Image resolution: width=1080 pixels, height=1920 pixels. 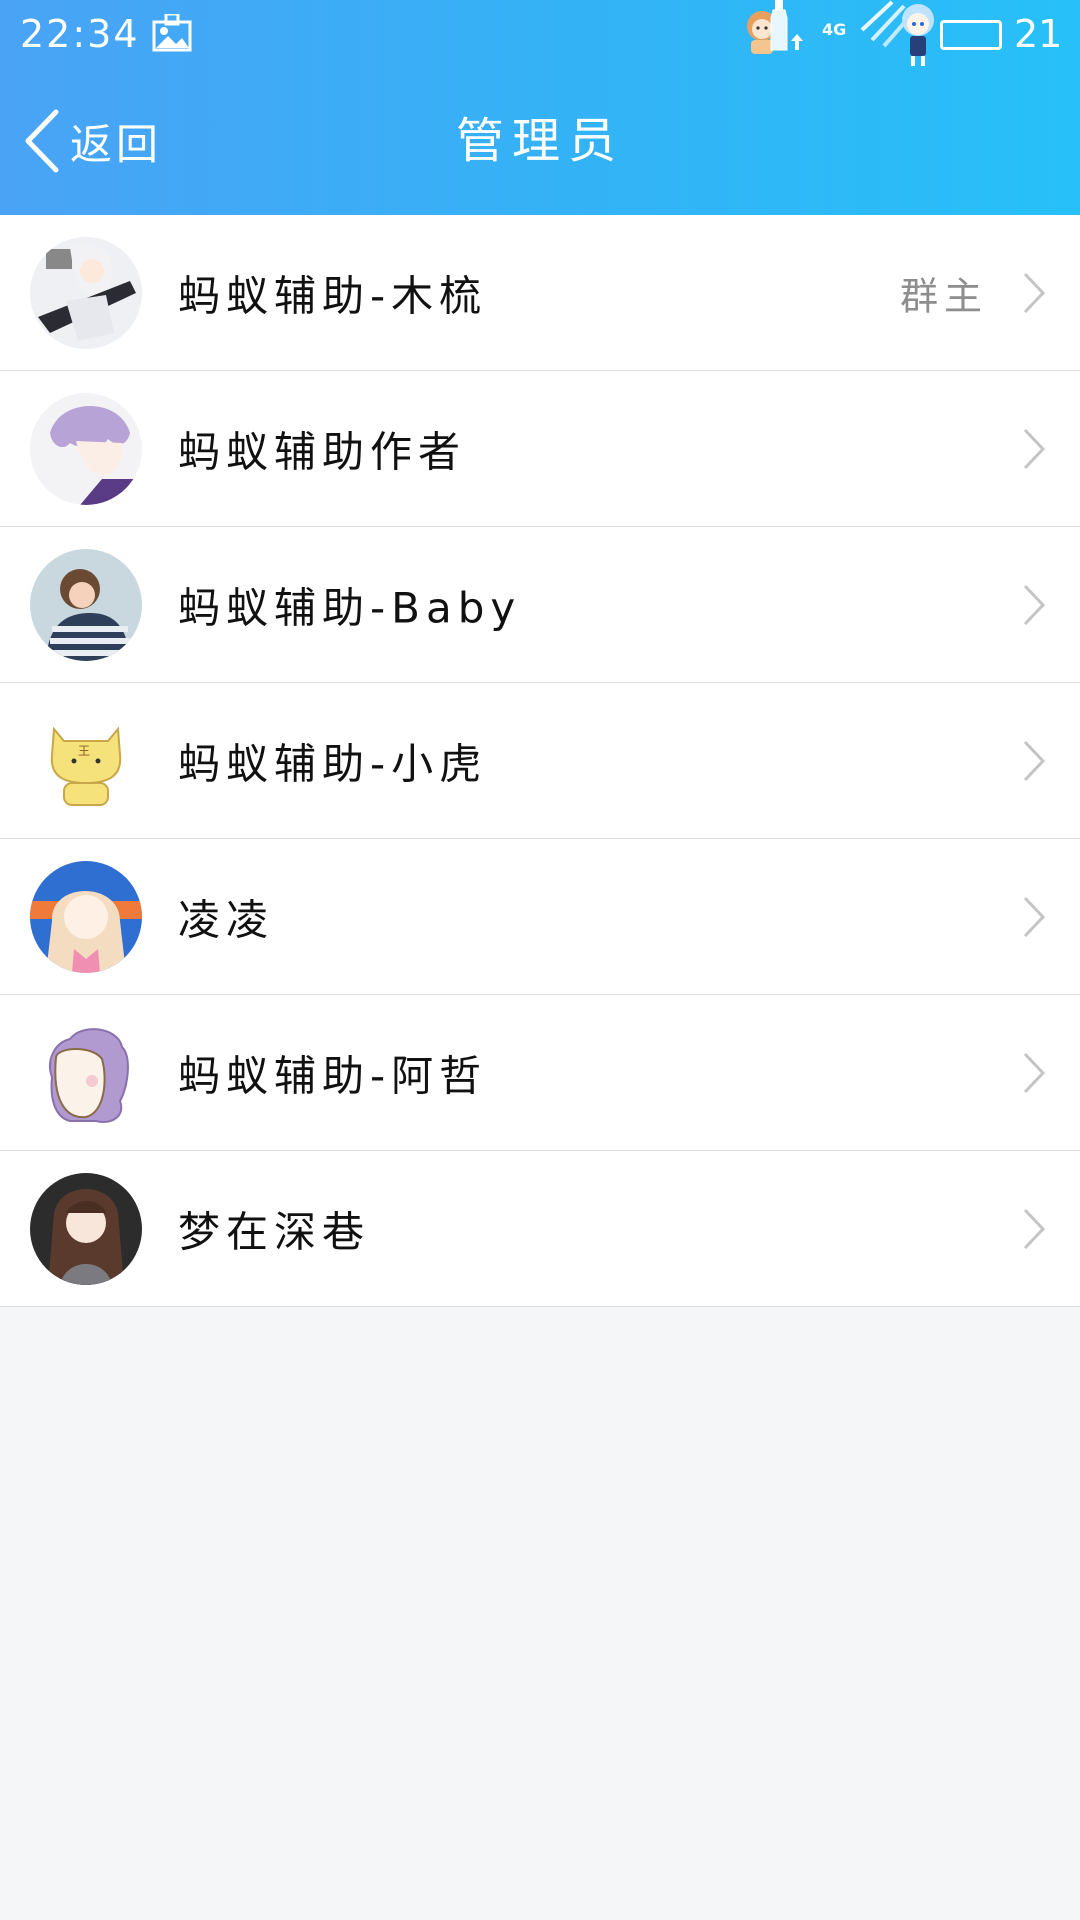 I want to click on status-bar: 22:34 4G 21, so click(x=540, y=33).